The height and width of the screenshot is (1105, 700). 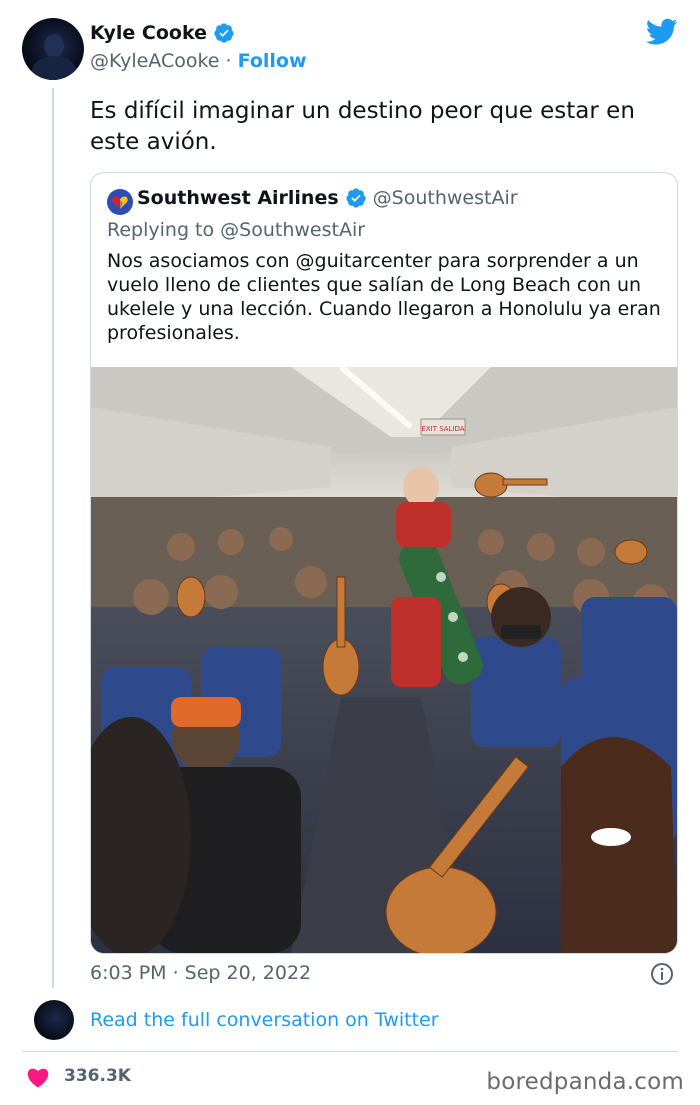 What do you see at coordinates (53, 538) in the screenshot?
I see `thread-line` at bounding box center [53, 538].